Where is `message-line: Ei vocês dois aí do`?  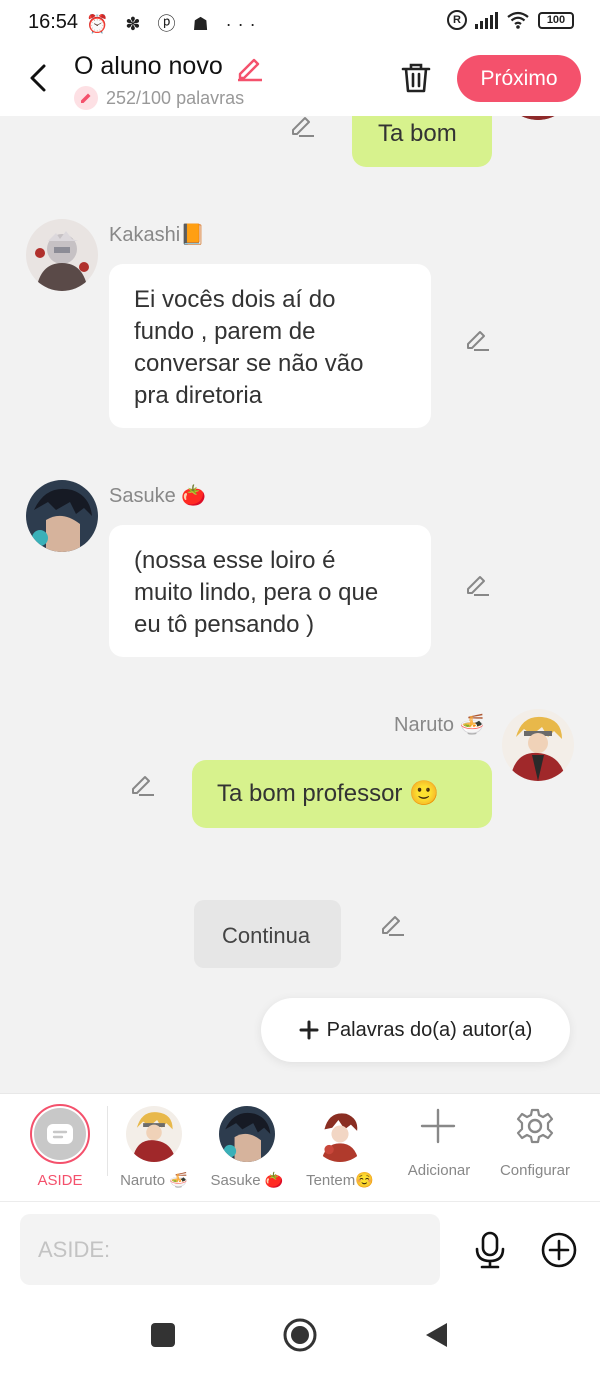 message-line: Ei vocês dois aí do is located at coordinates (235, 299).